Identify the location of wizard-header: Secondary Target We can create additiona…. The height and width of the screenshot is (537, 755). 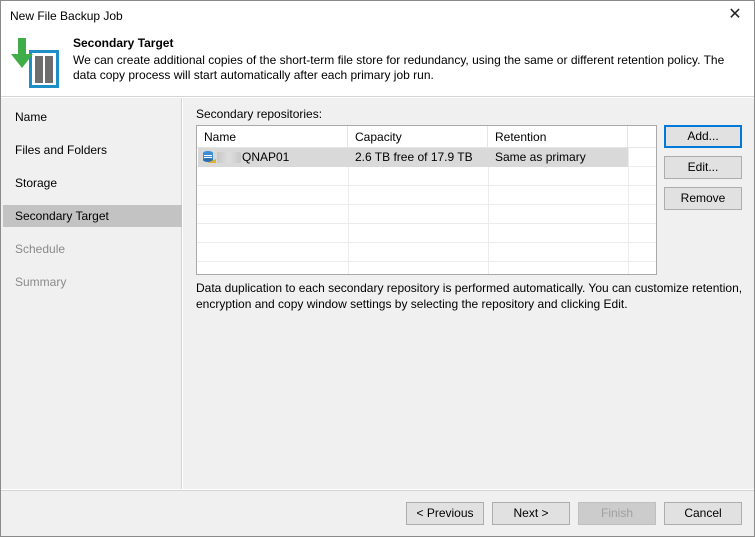
(377, 64).